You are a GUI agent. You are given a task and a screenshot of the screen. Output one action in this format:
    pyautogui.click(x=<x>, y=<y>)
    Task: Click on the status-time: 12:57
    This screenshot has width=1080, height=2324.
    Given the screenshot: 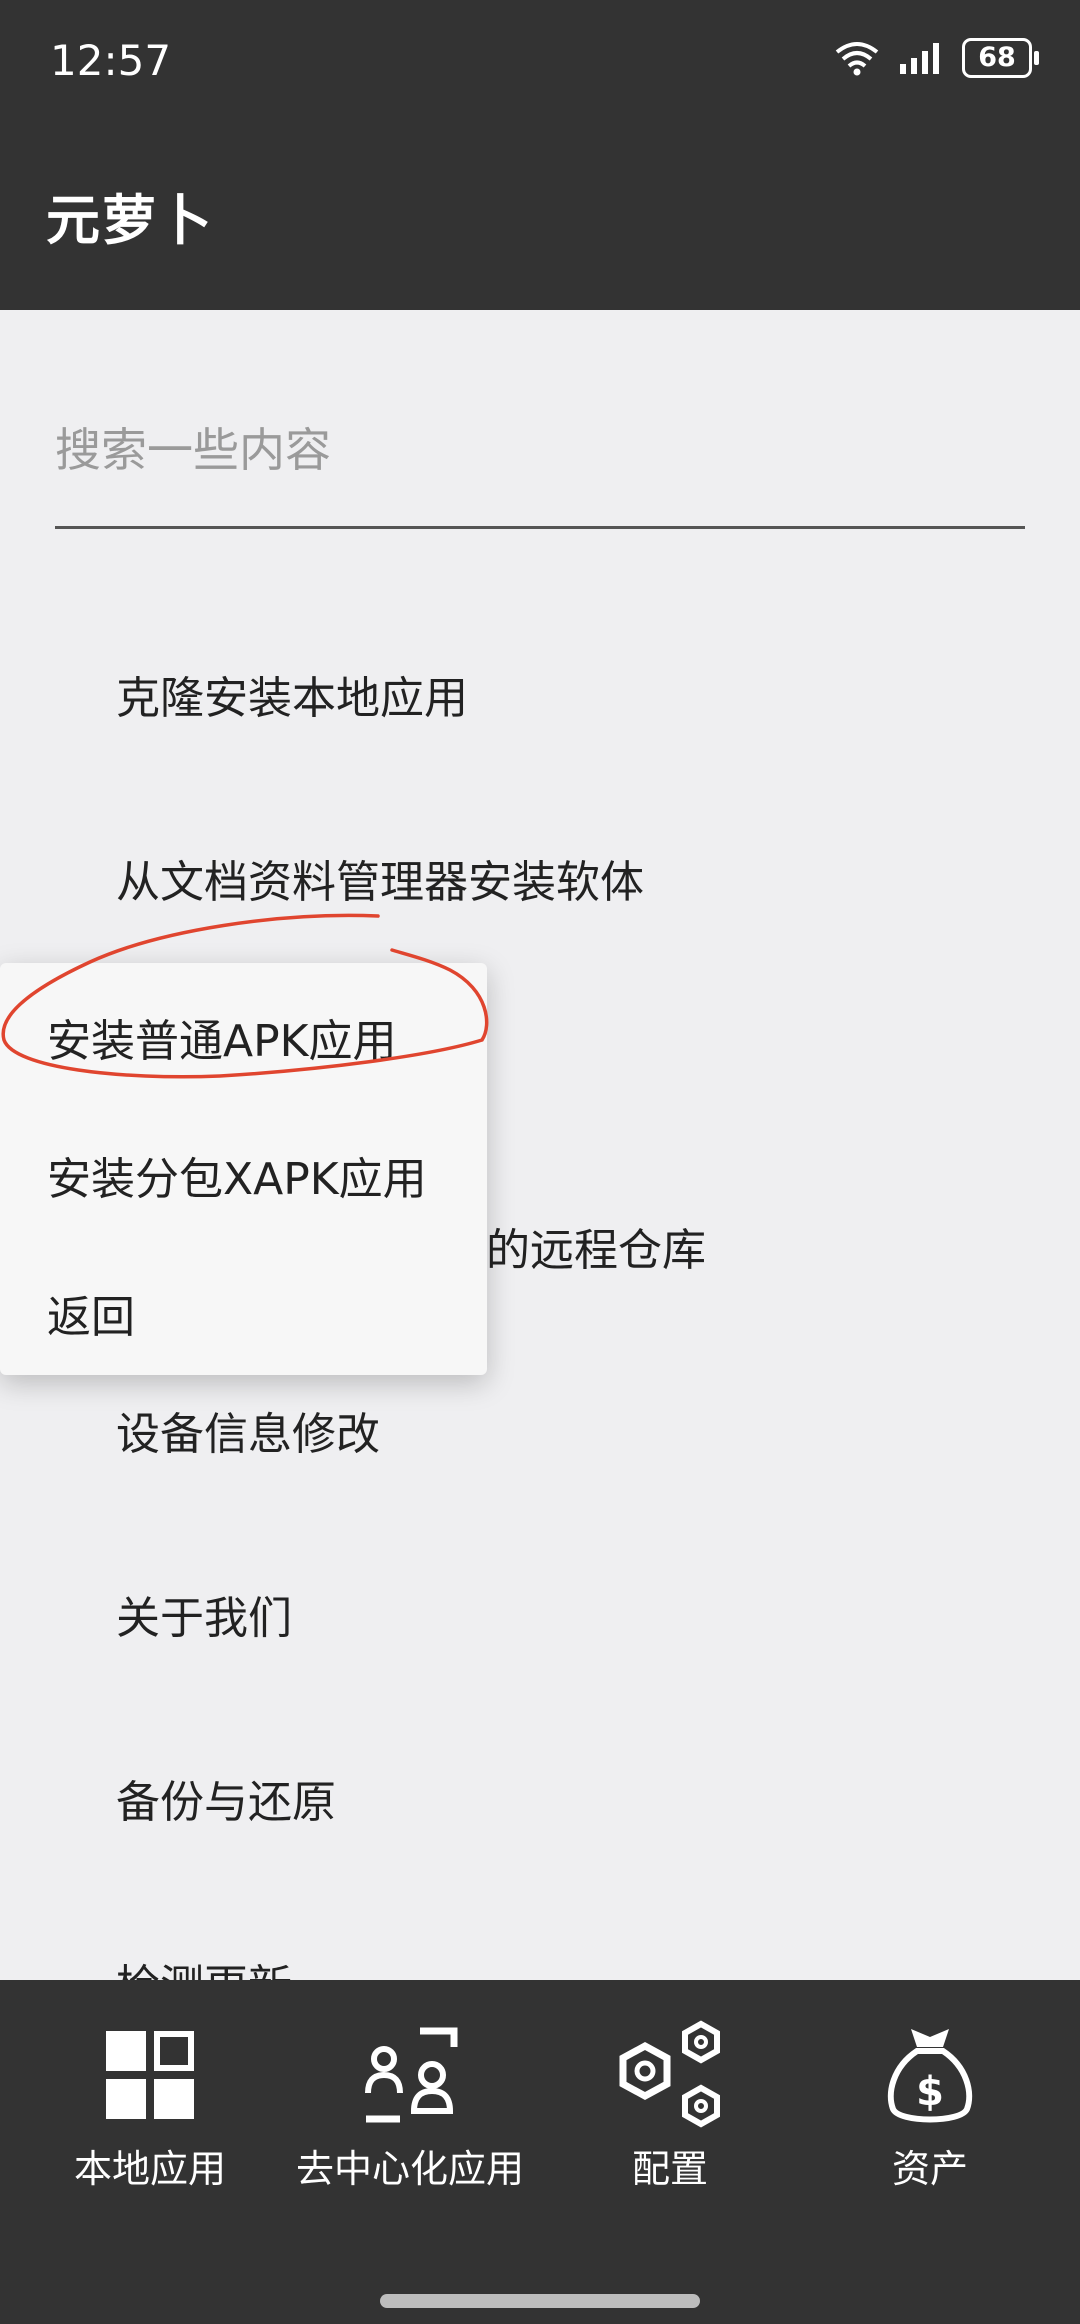 What is the action you would take?
    pyautogui.click(x=111, y=60)
    